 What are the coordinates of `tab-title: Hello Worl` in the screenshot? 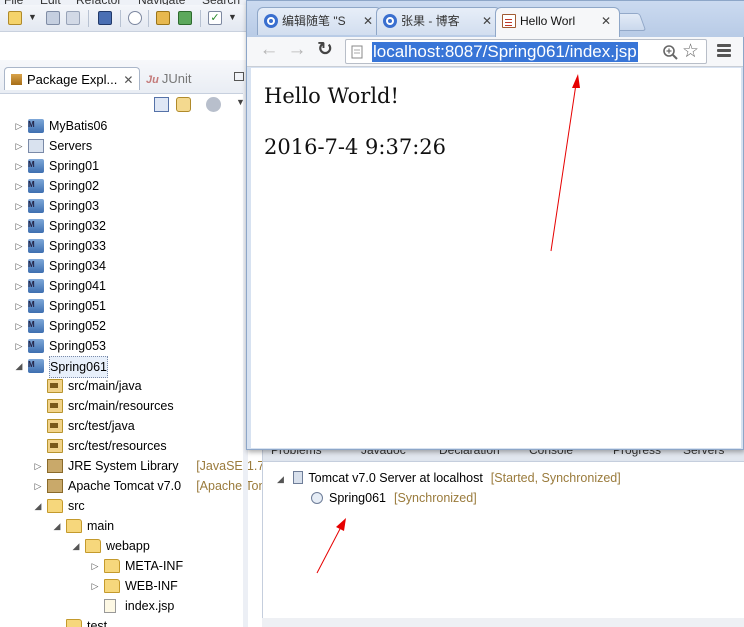 It's located at (548, 21).